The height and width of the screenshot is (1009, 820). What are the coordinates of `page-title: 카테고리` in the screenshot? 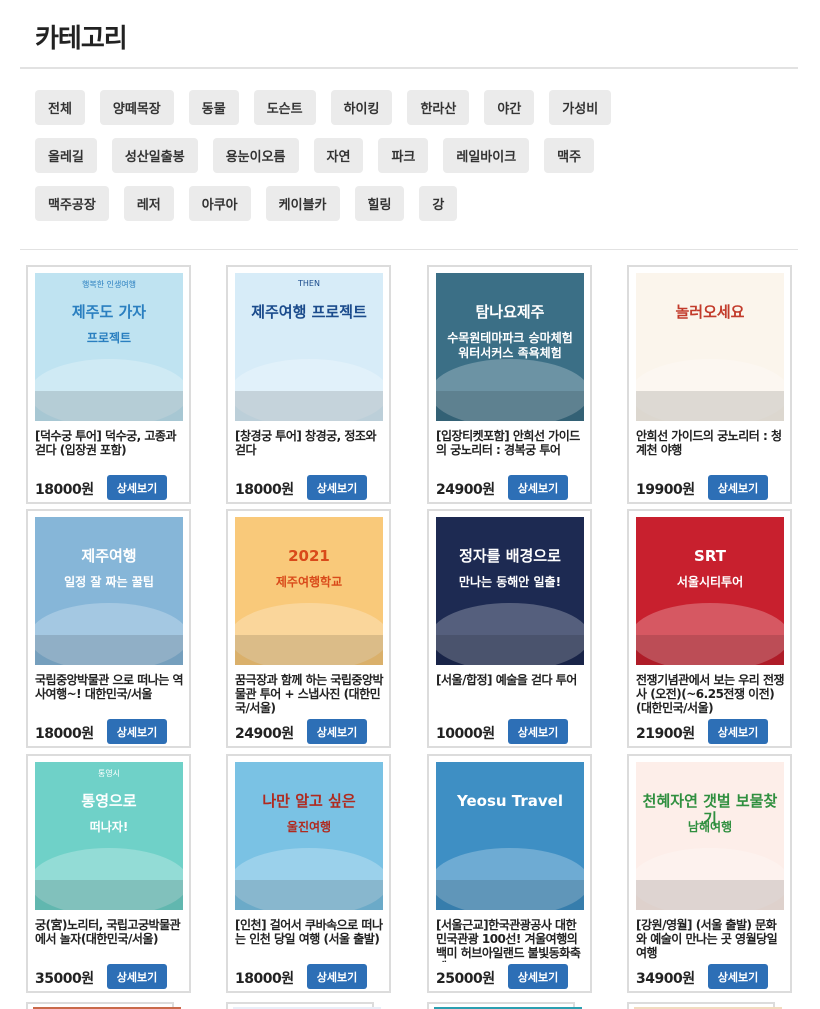 It's located at (81, 39).